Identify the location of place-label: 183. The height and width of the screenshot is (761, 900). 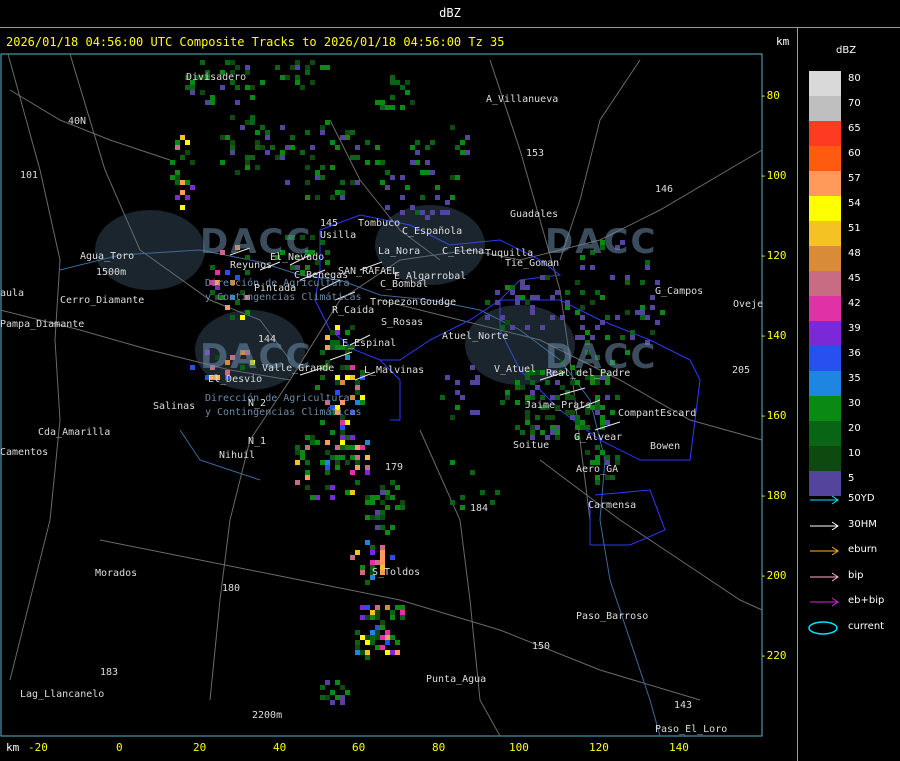
(109, 672).